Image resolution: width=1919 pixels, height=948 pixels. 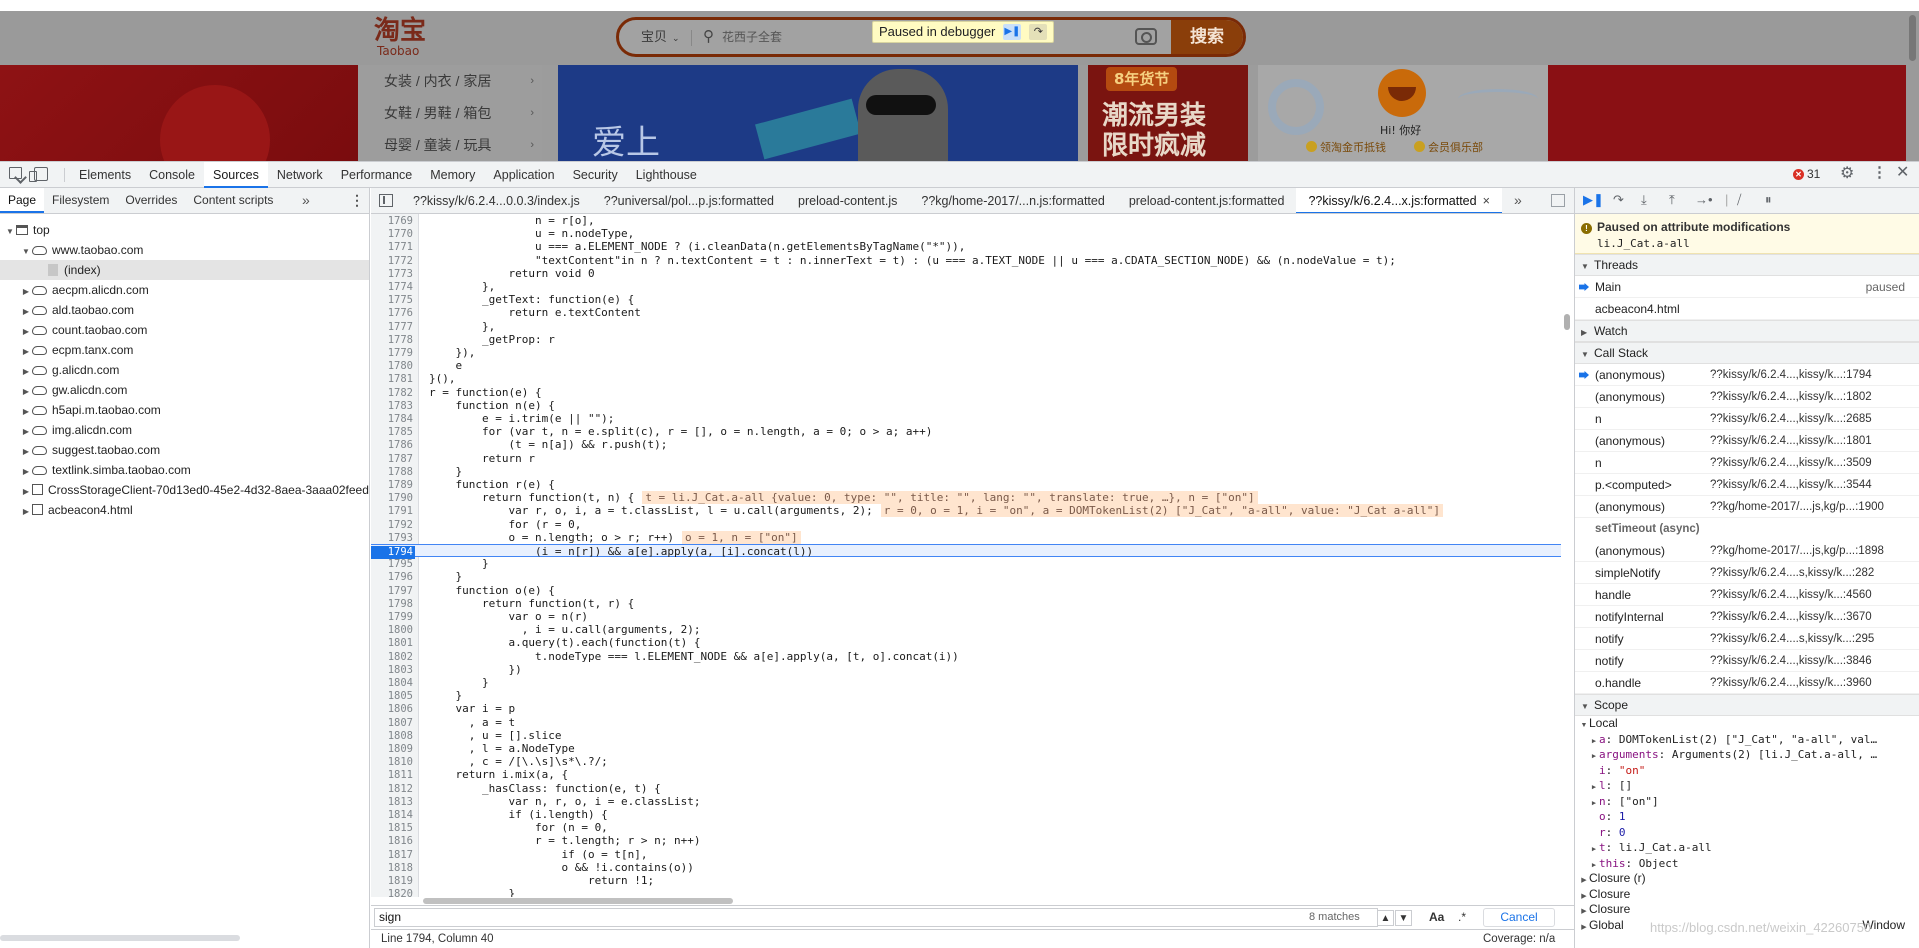 I want to click on tree-node: ▼ top, so click(x=184, y=231).